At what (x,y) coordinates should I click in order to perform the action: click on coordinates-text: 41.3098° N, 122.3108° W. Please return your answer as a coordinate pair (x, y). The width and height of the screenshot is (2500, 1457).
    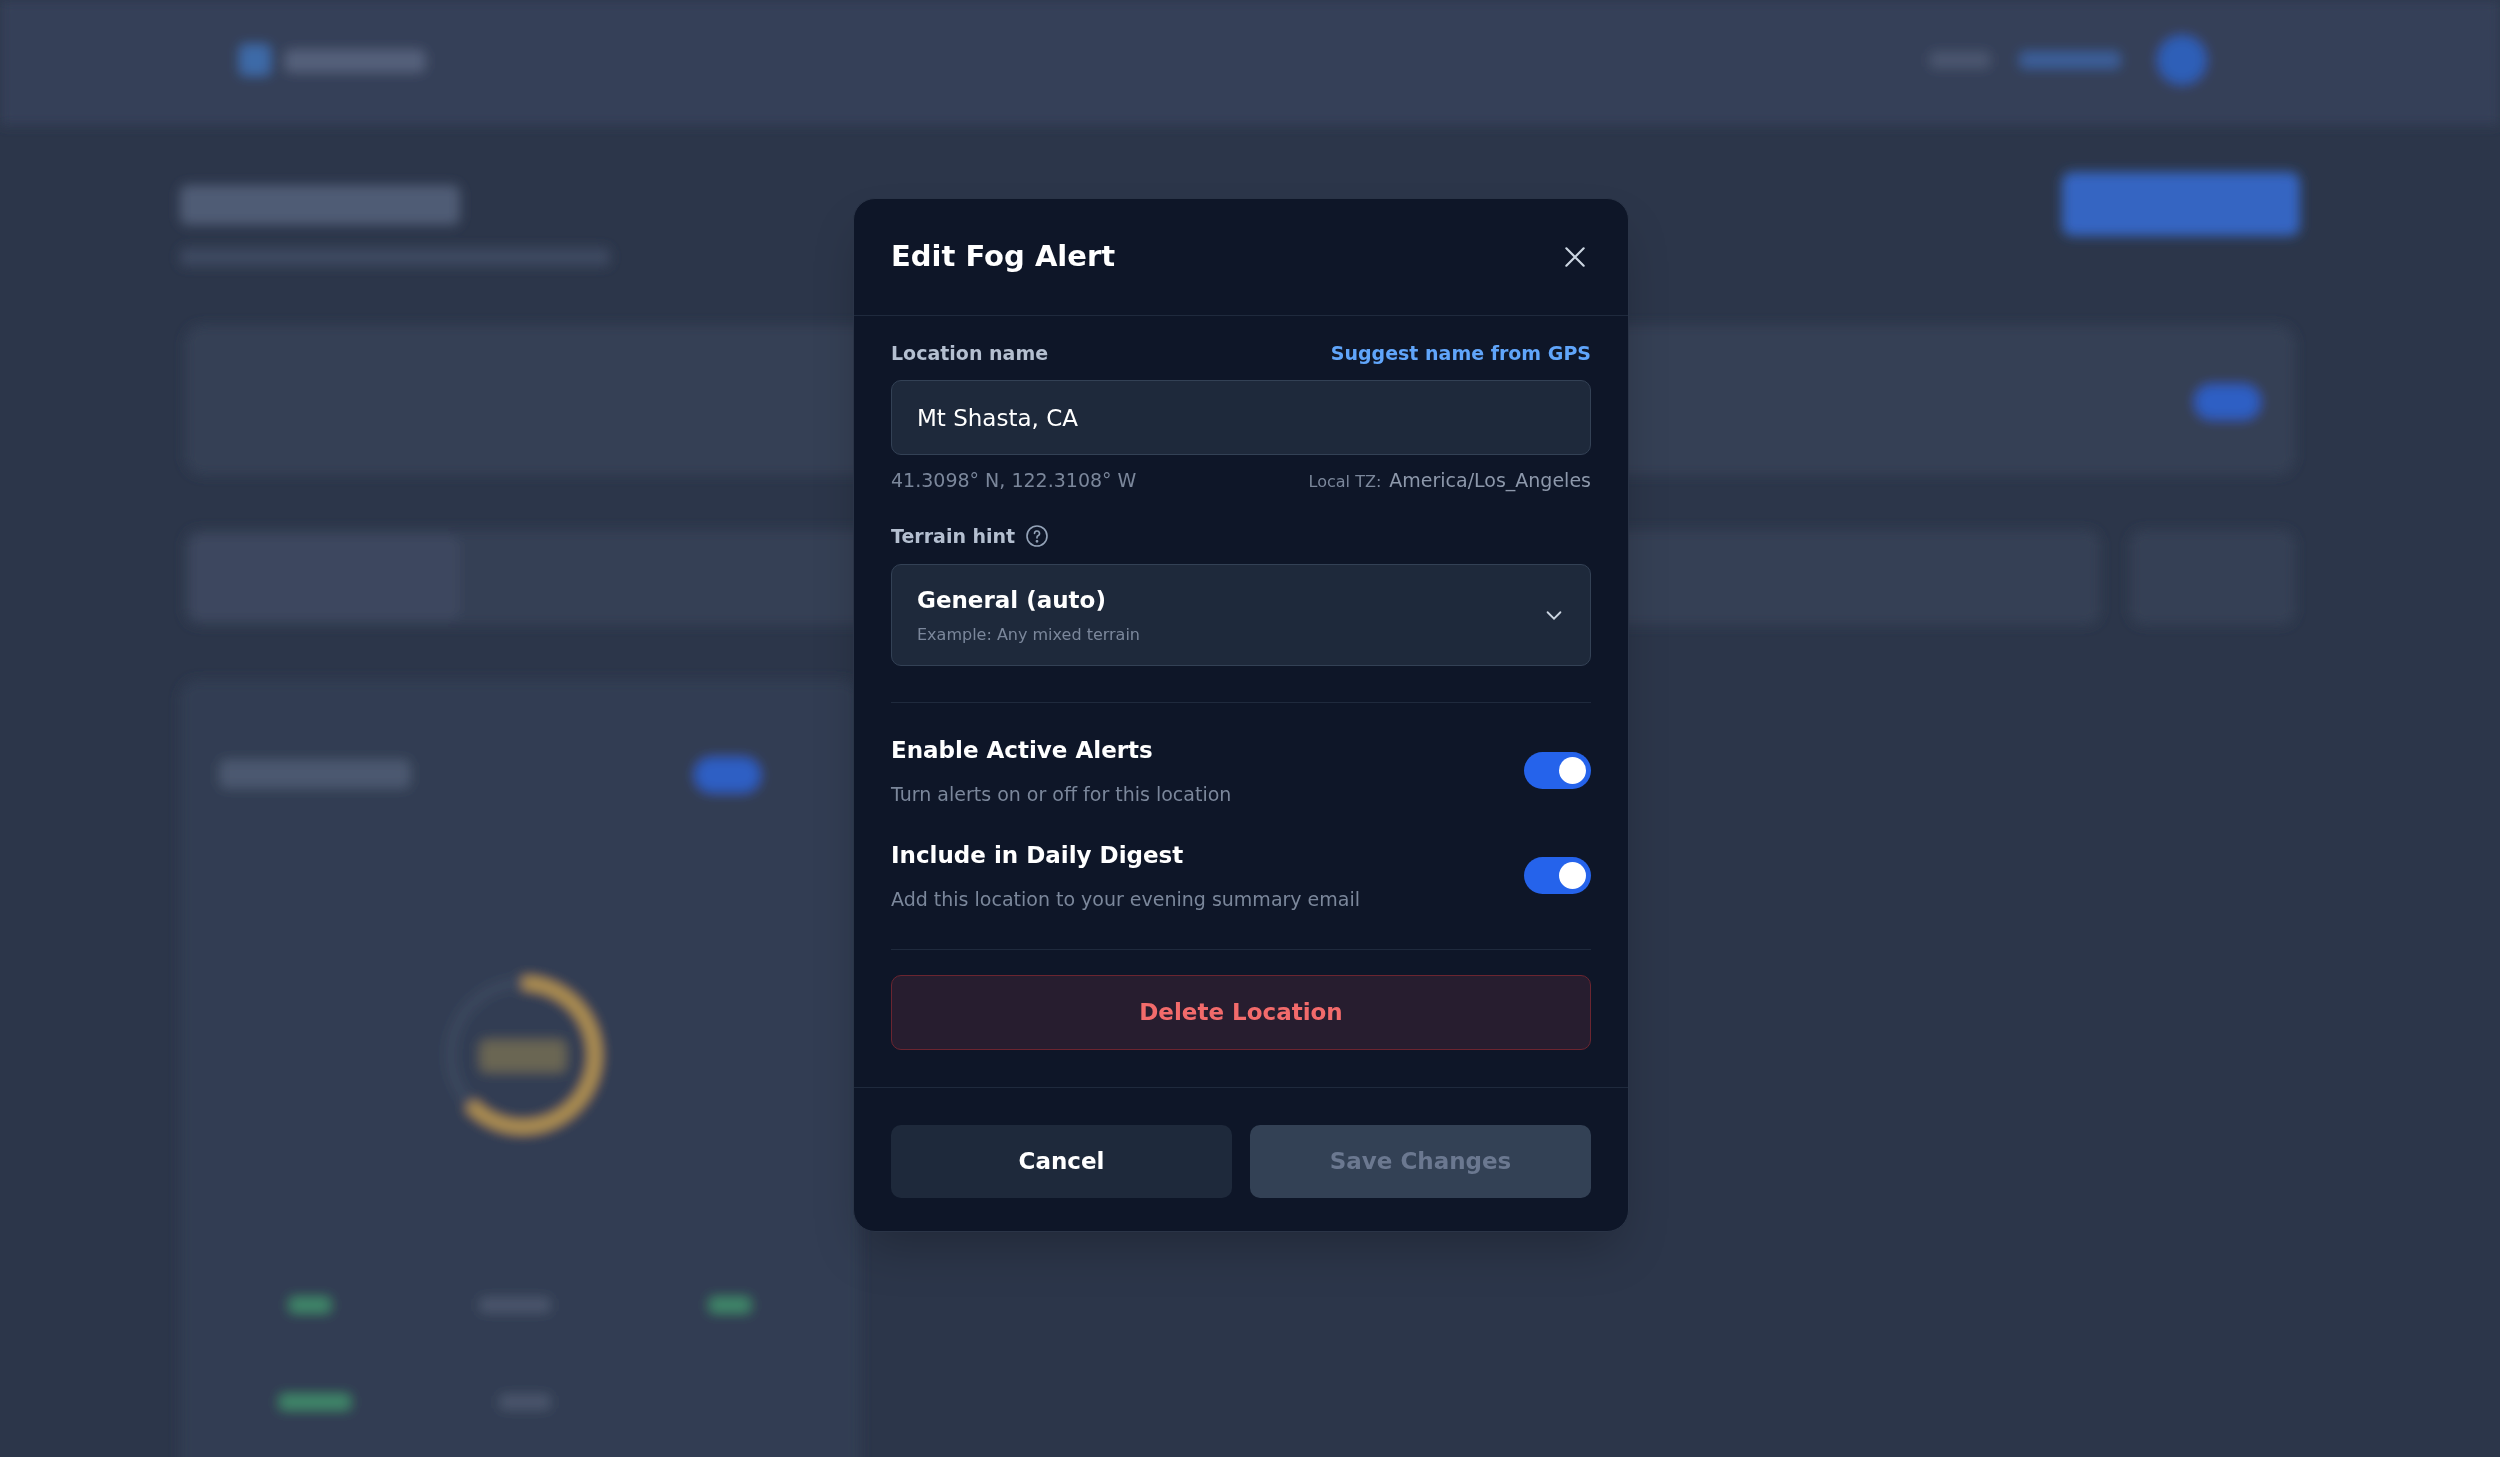
    Looking at the image, I should click on (1014, 480).